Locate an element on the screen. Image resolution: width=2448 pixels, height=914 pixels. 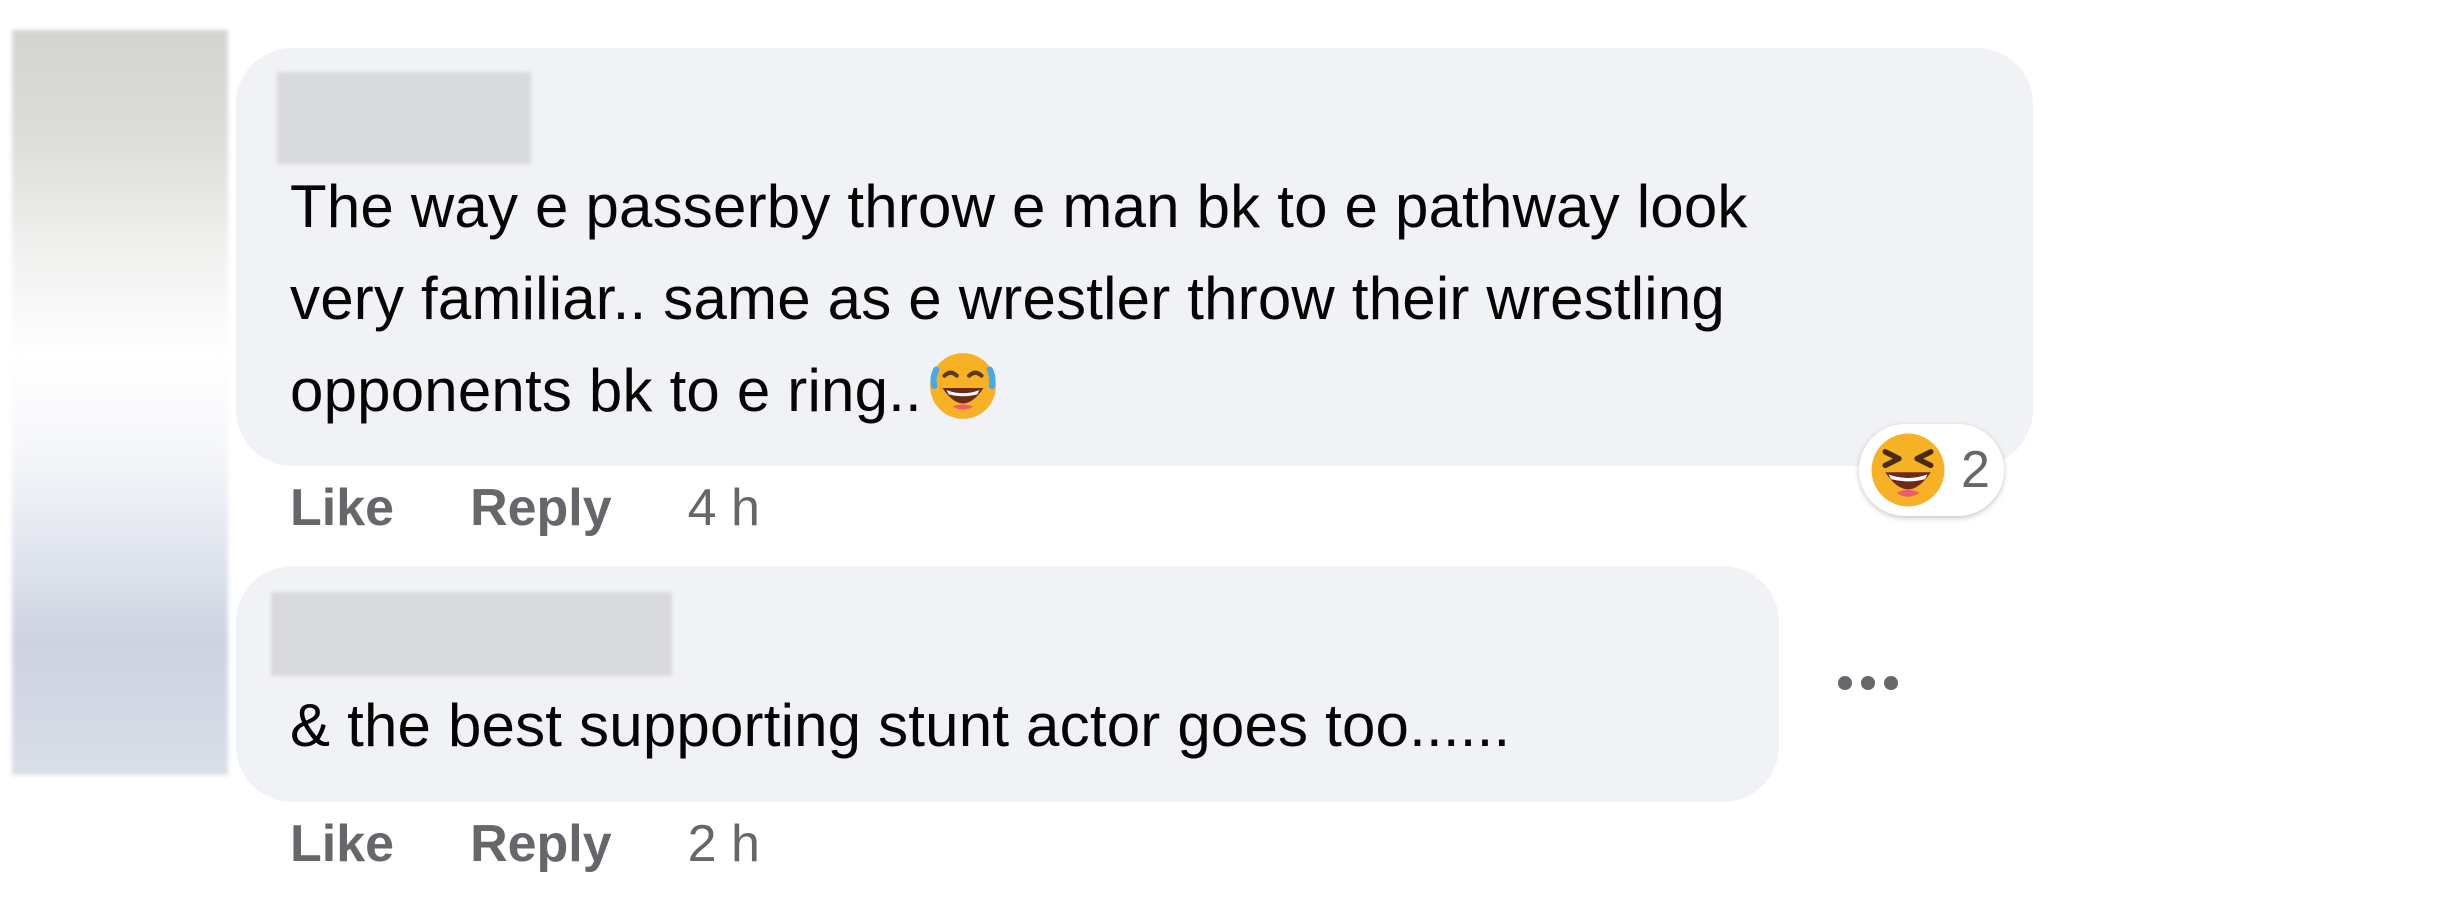
comment-text-segment: opponents bk to e ring.. is located at coordinates (606, 390).